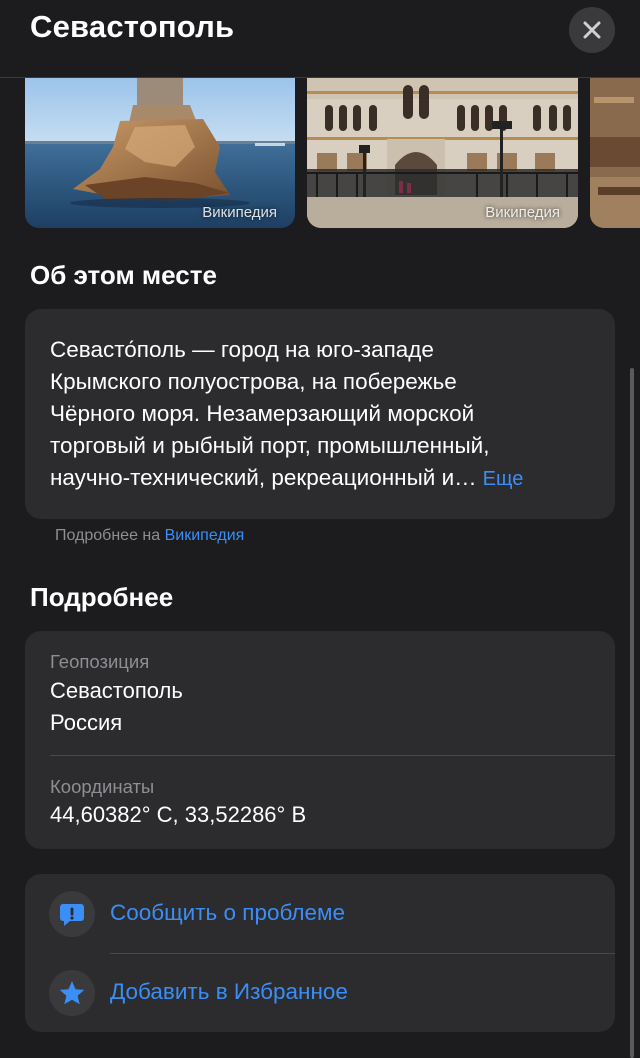  What do you see at coordinates (102, 786) in the screenshot?
I see `coordinates-label: Координаты` at bounding box center [102, 786].